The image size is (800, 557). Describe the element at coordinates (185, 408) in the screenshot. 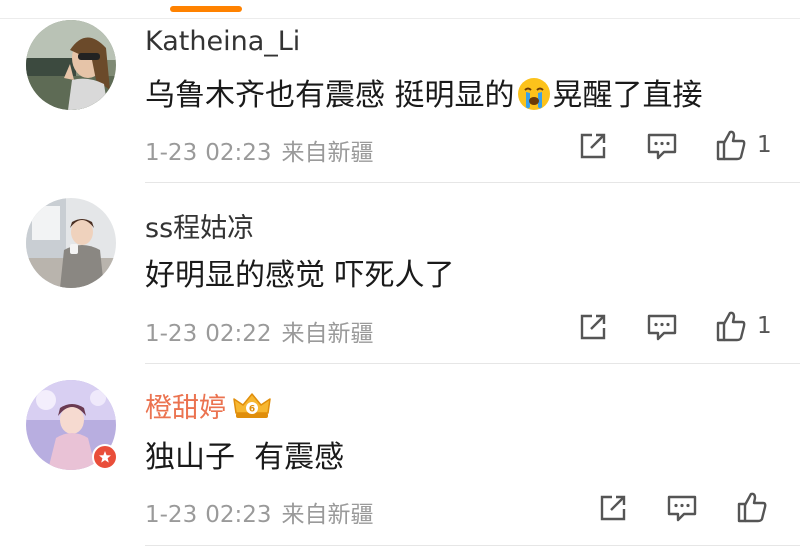

I see `comment-username-text: 橙甜婷` at that location.